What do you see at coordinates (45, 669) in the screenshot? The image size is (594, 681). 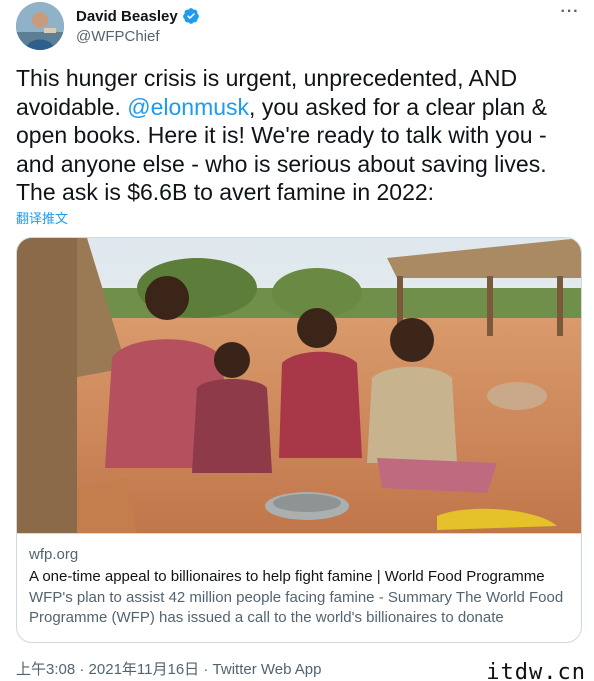 I see `tweet-time: 上午3:08` at bounding box center [45, 669].